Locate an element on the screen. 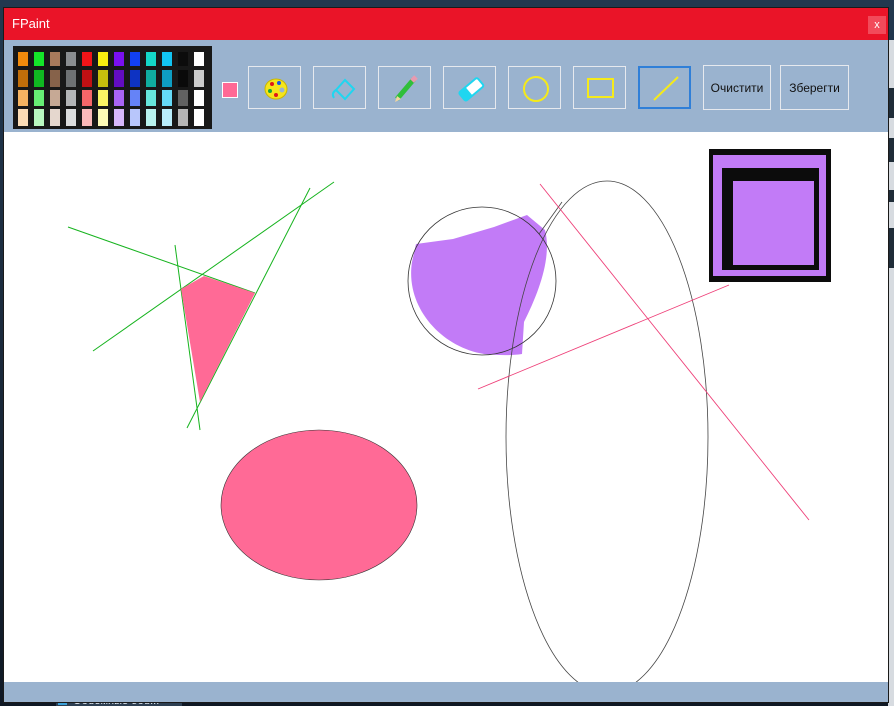  pencil-icon is located at coordinates (406, 88).